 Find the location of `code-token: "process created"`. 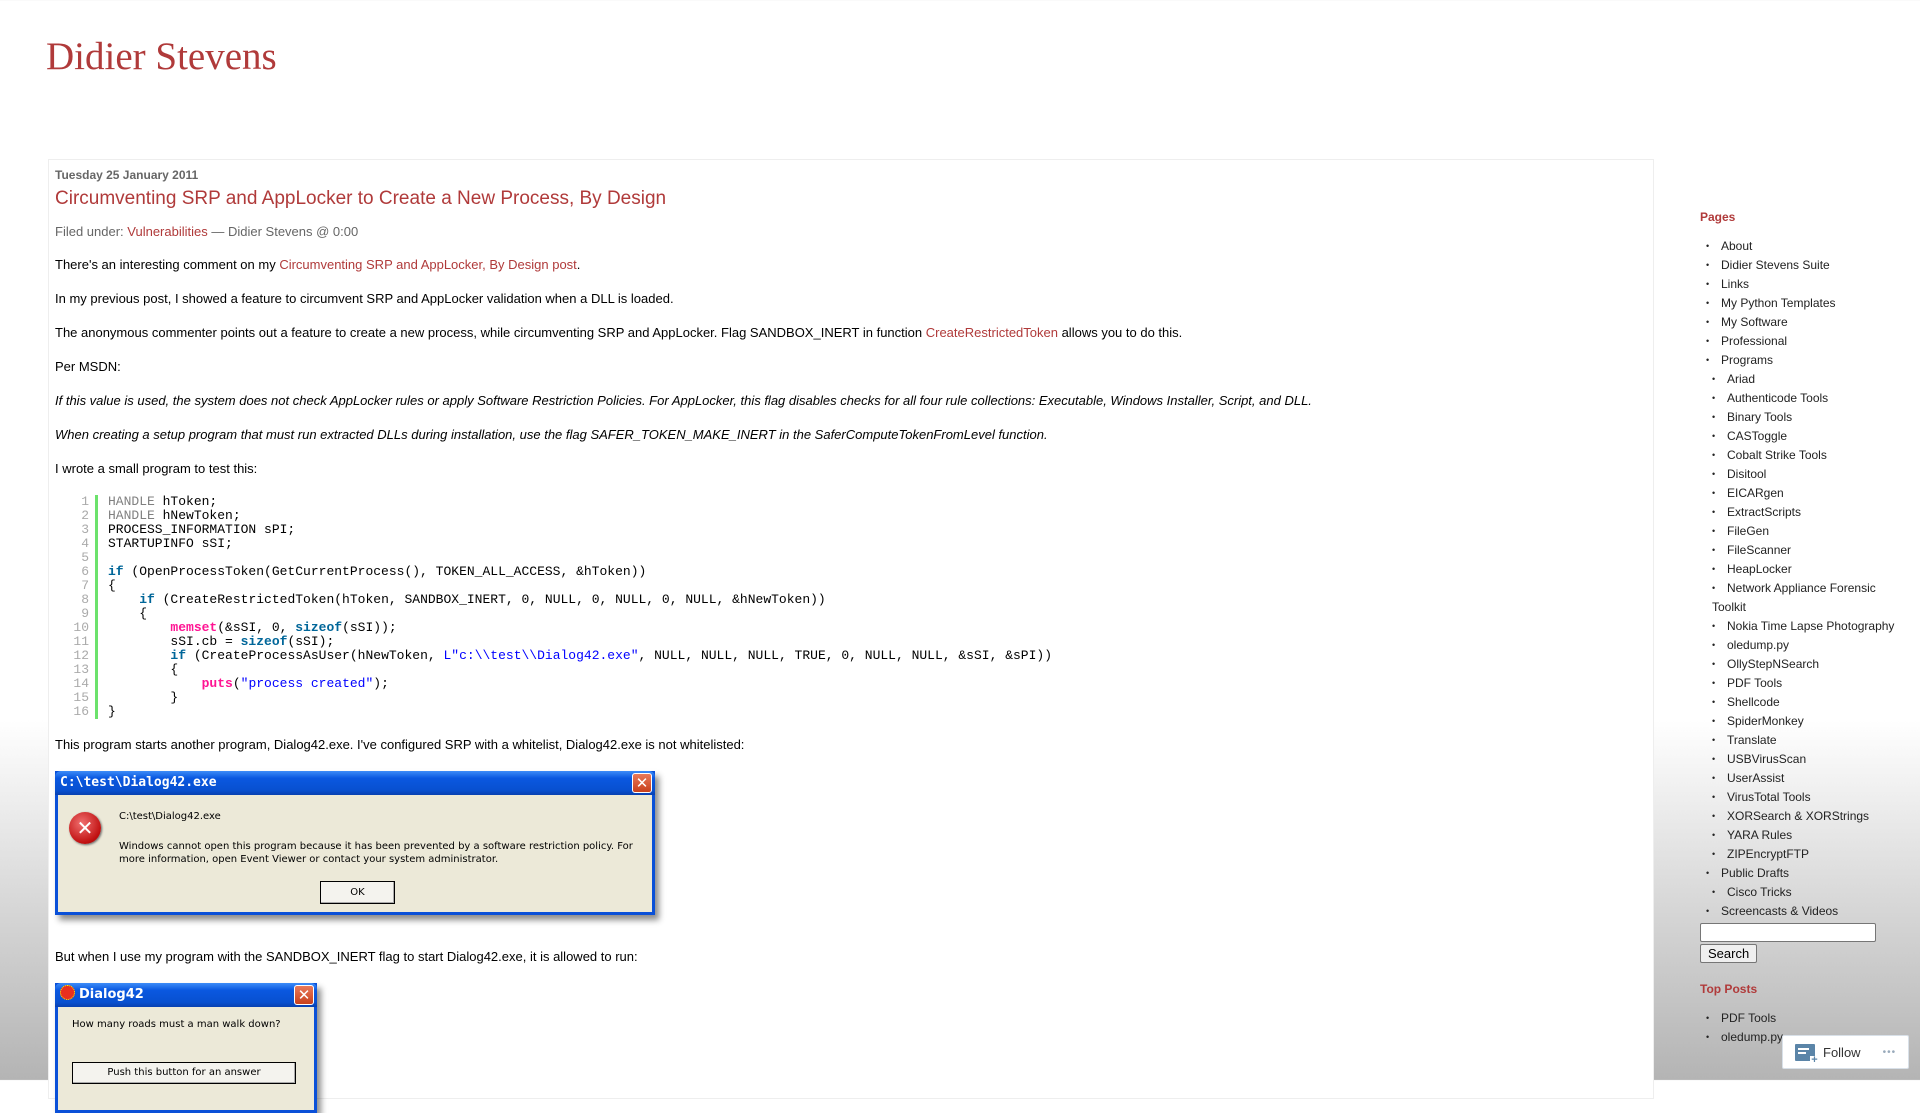

code-token: "process created" is located at coordinates (307, 683).